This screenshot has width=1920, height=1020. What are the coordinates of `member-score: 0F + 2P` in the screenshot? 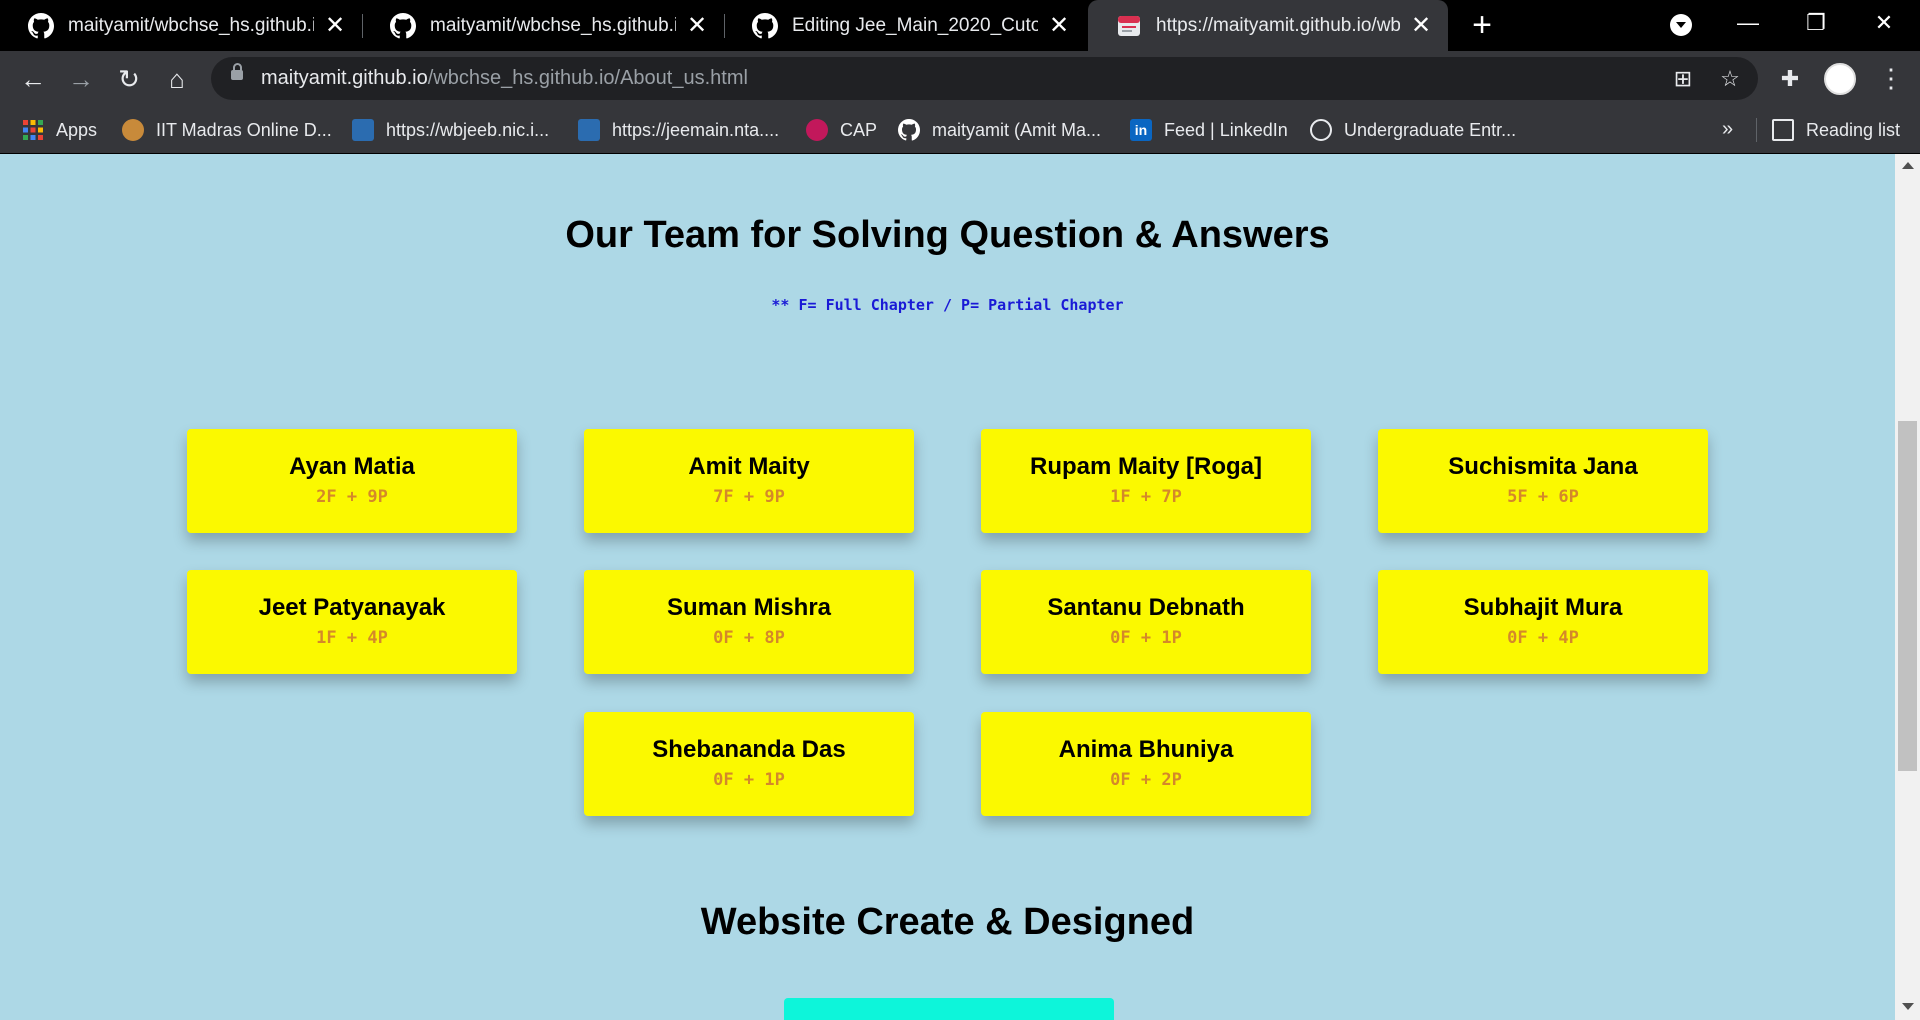 It's located at (1146, 780).